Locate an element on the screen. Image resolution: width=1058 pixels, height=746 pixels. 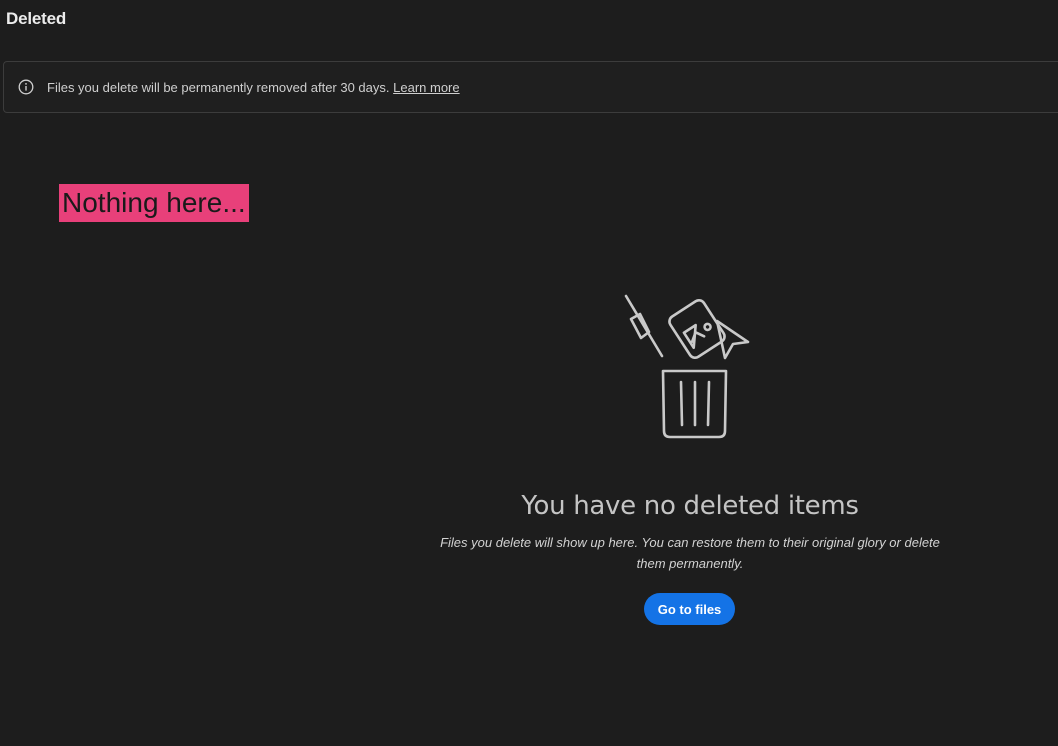
learn-more-link: Learn more is located at coordinates (426, 87).